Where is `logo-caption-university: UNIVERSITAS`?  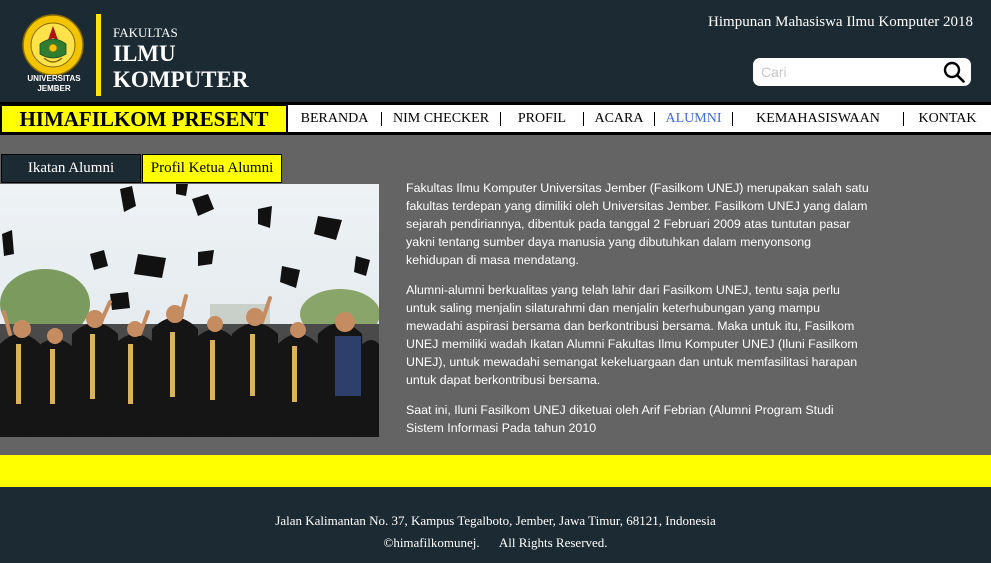 logo-caption-university: UNIVERSITAS is located at coordinates (54, 78).